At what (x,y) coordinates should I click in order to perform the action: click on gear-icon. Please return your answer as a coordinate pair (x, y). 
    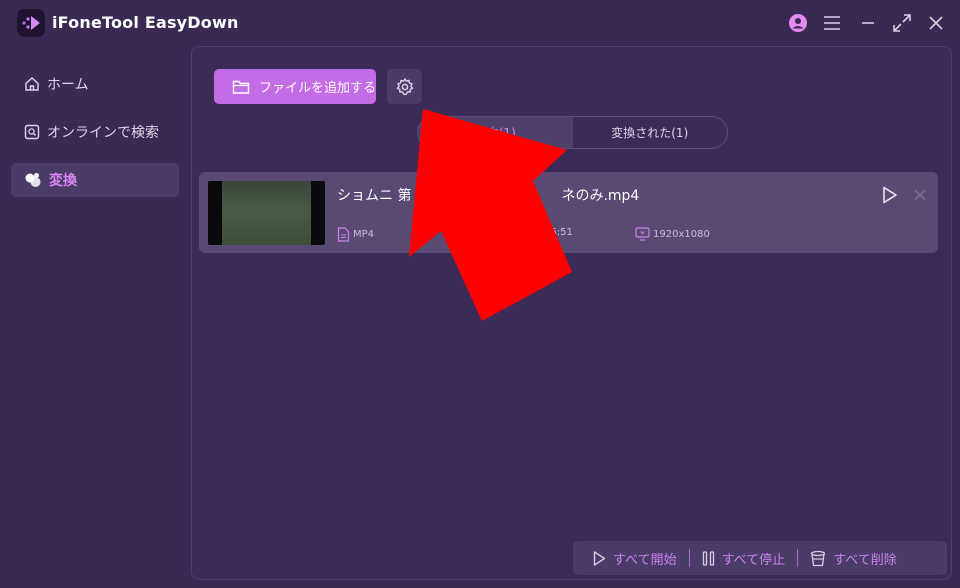
    Looking at the image, I should click on (404, 86).